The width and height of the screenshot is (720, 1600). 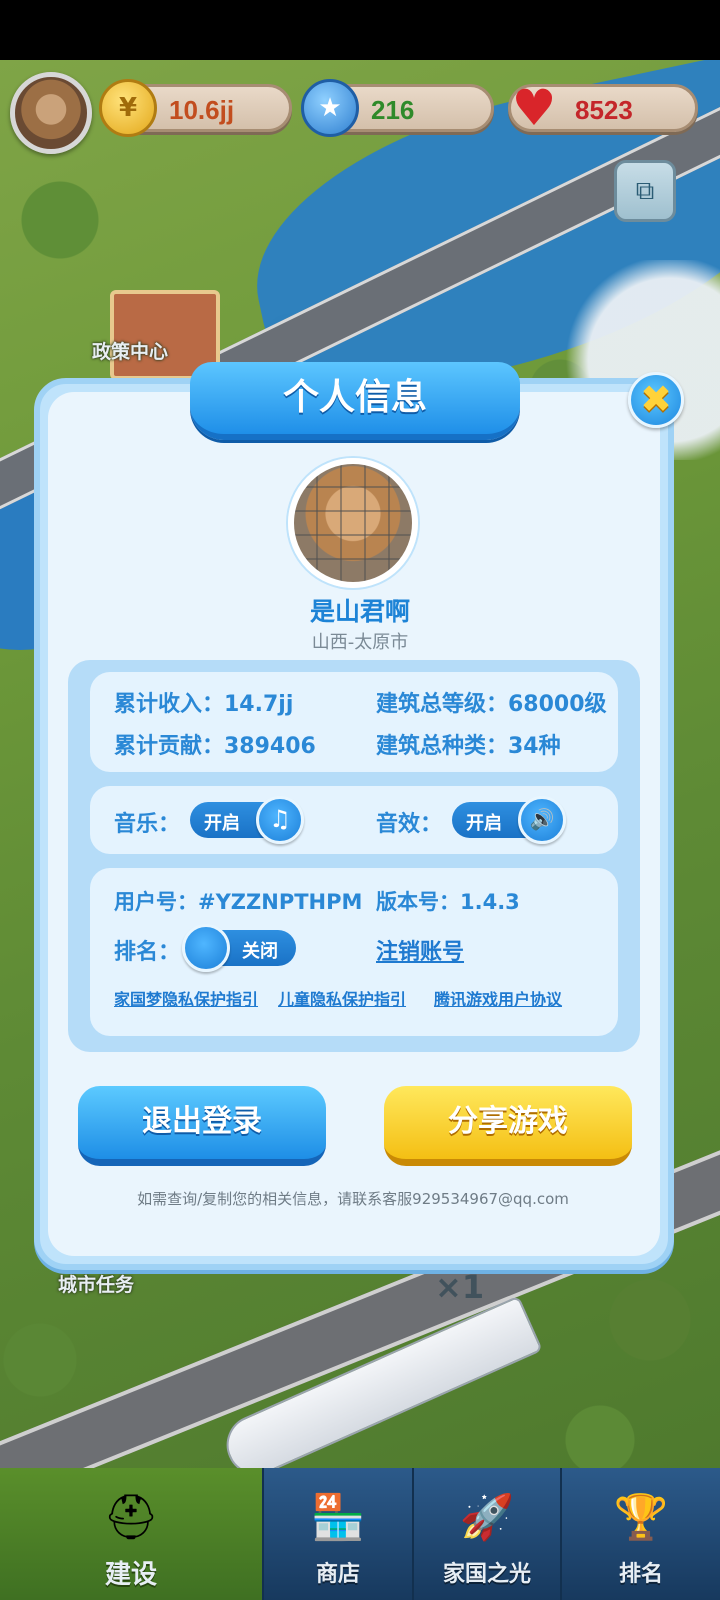 What do you see at coordinates (342, 998) in the screenshot?
I see `child-privacy-link: 儿童隐私保护指引` at bounding box center [342, 998].